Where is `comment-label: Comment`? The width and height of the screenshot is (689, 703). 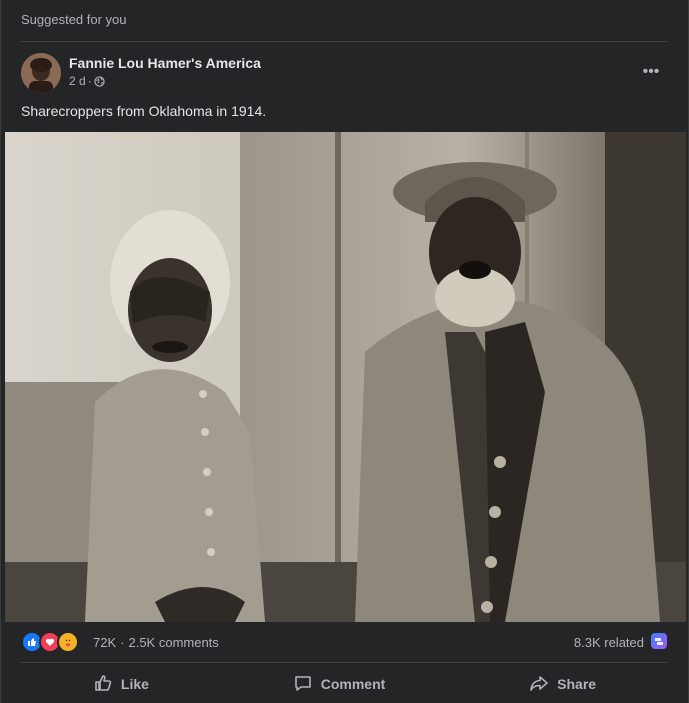 comment-label: Comment is located at coordinates (353, 684).